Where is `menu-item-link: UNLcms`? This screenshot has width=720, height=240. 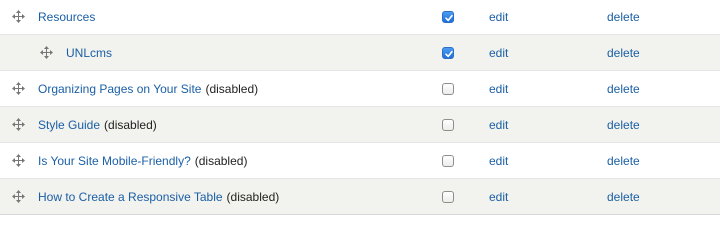 menu-item-link: UNLcms is located at coordinates (89, 53).